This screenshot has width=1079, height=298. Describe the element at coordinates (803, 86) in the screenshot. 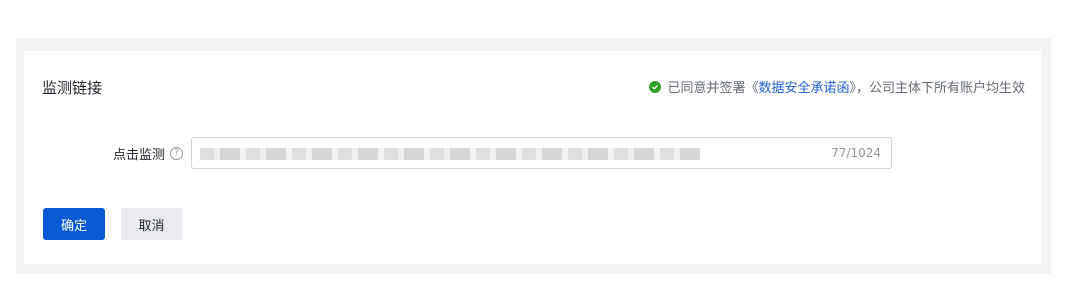

I see `security-commitment-link: 数据安全承诺函` at that location.